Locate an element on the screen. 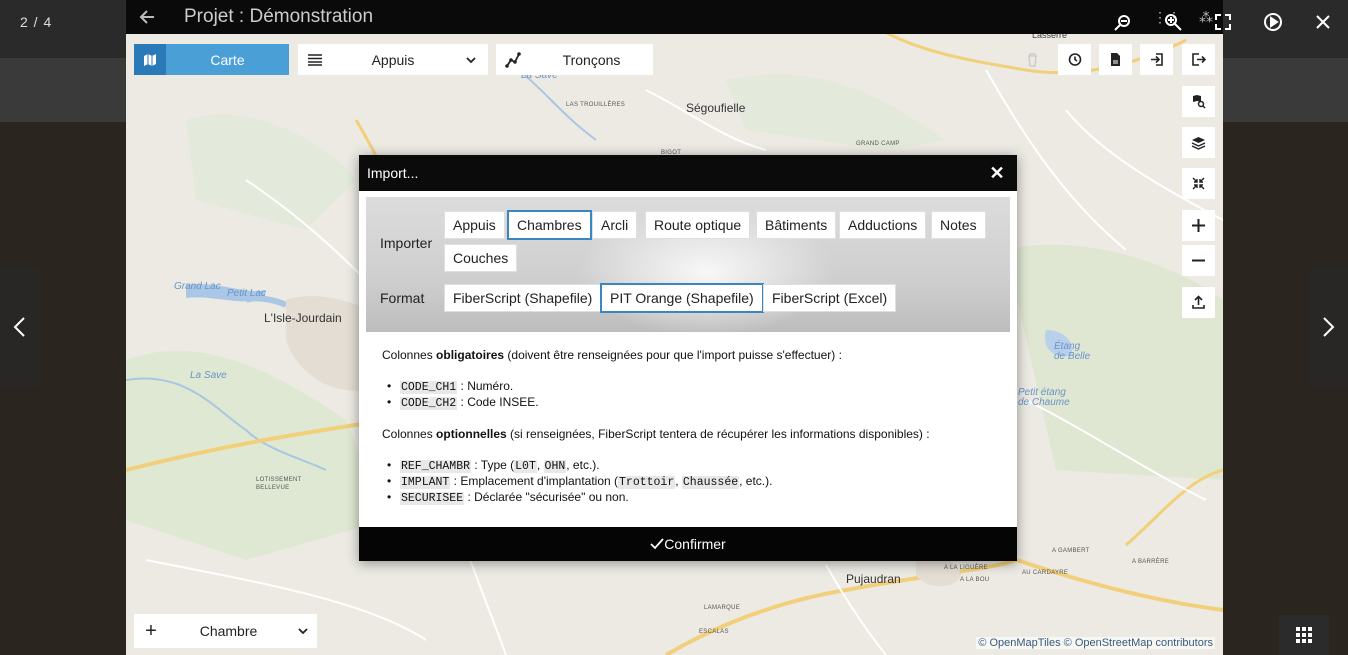  arrow-left-icon is located at coordinates (146, 17).